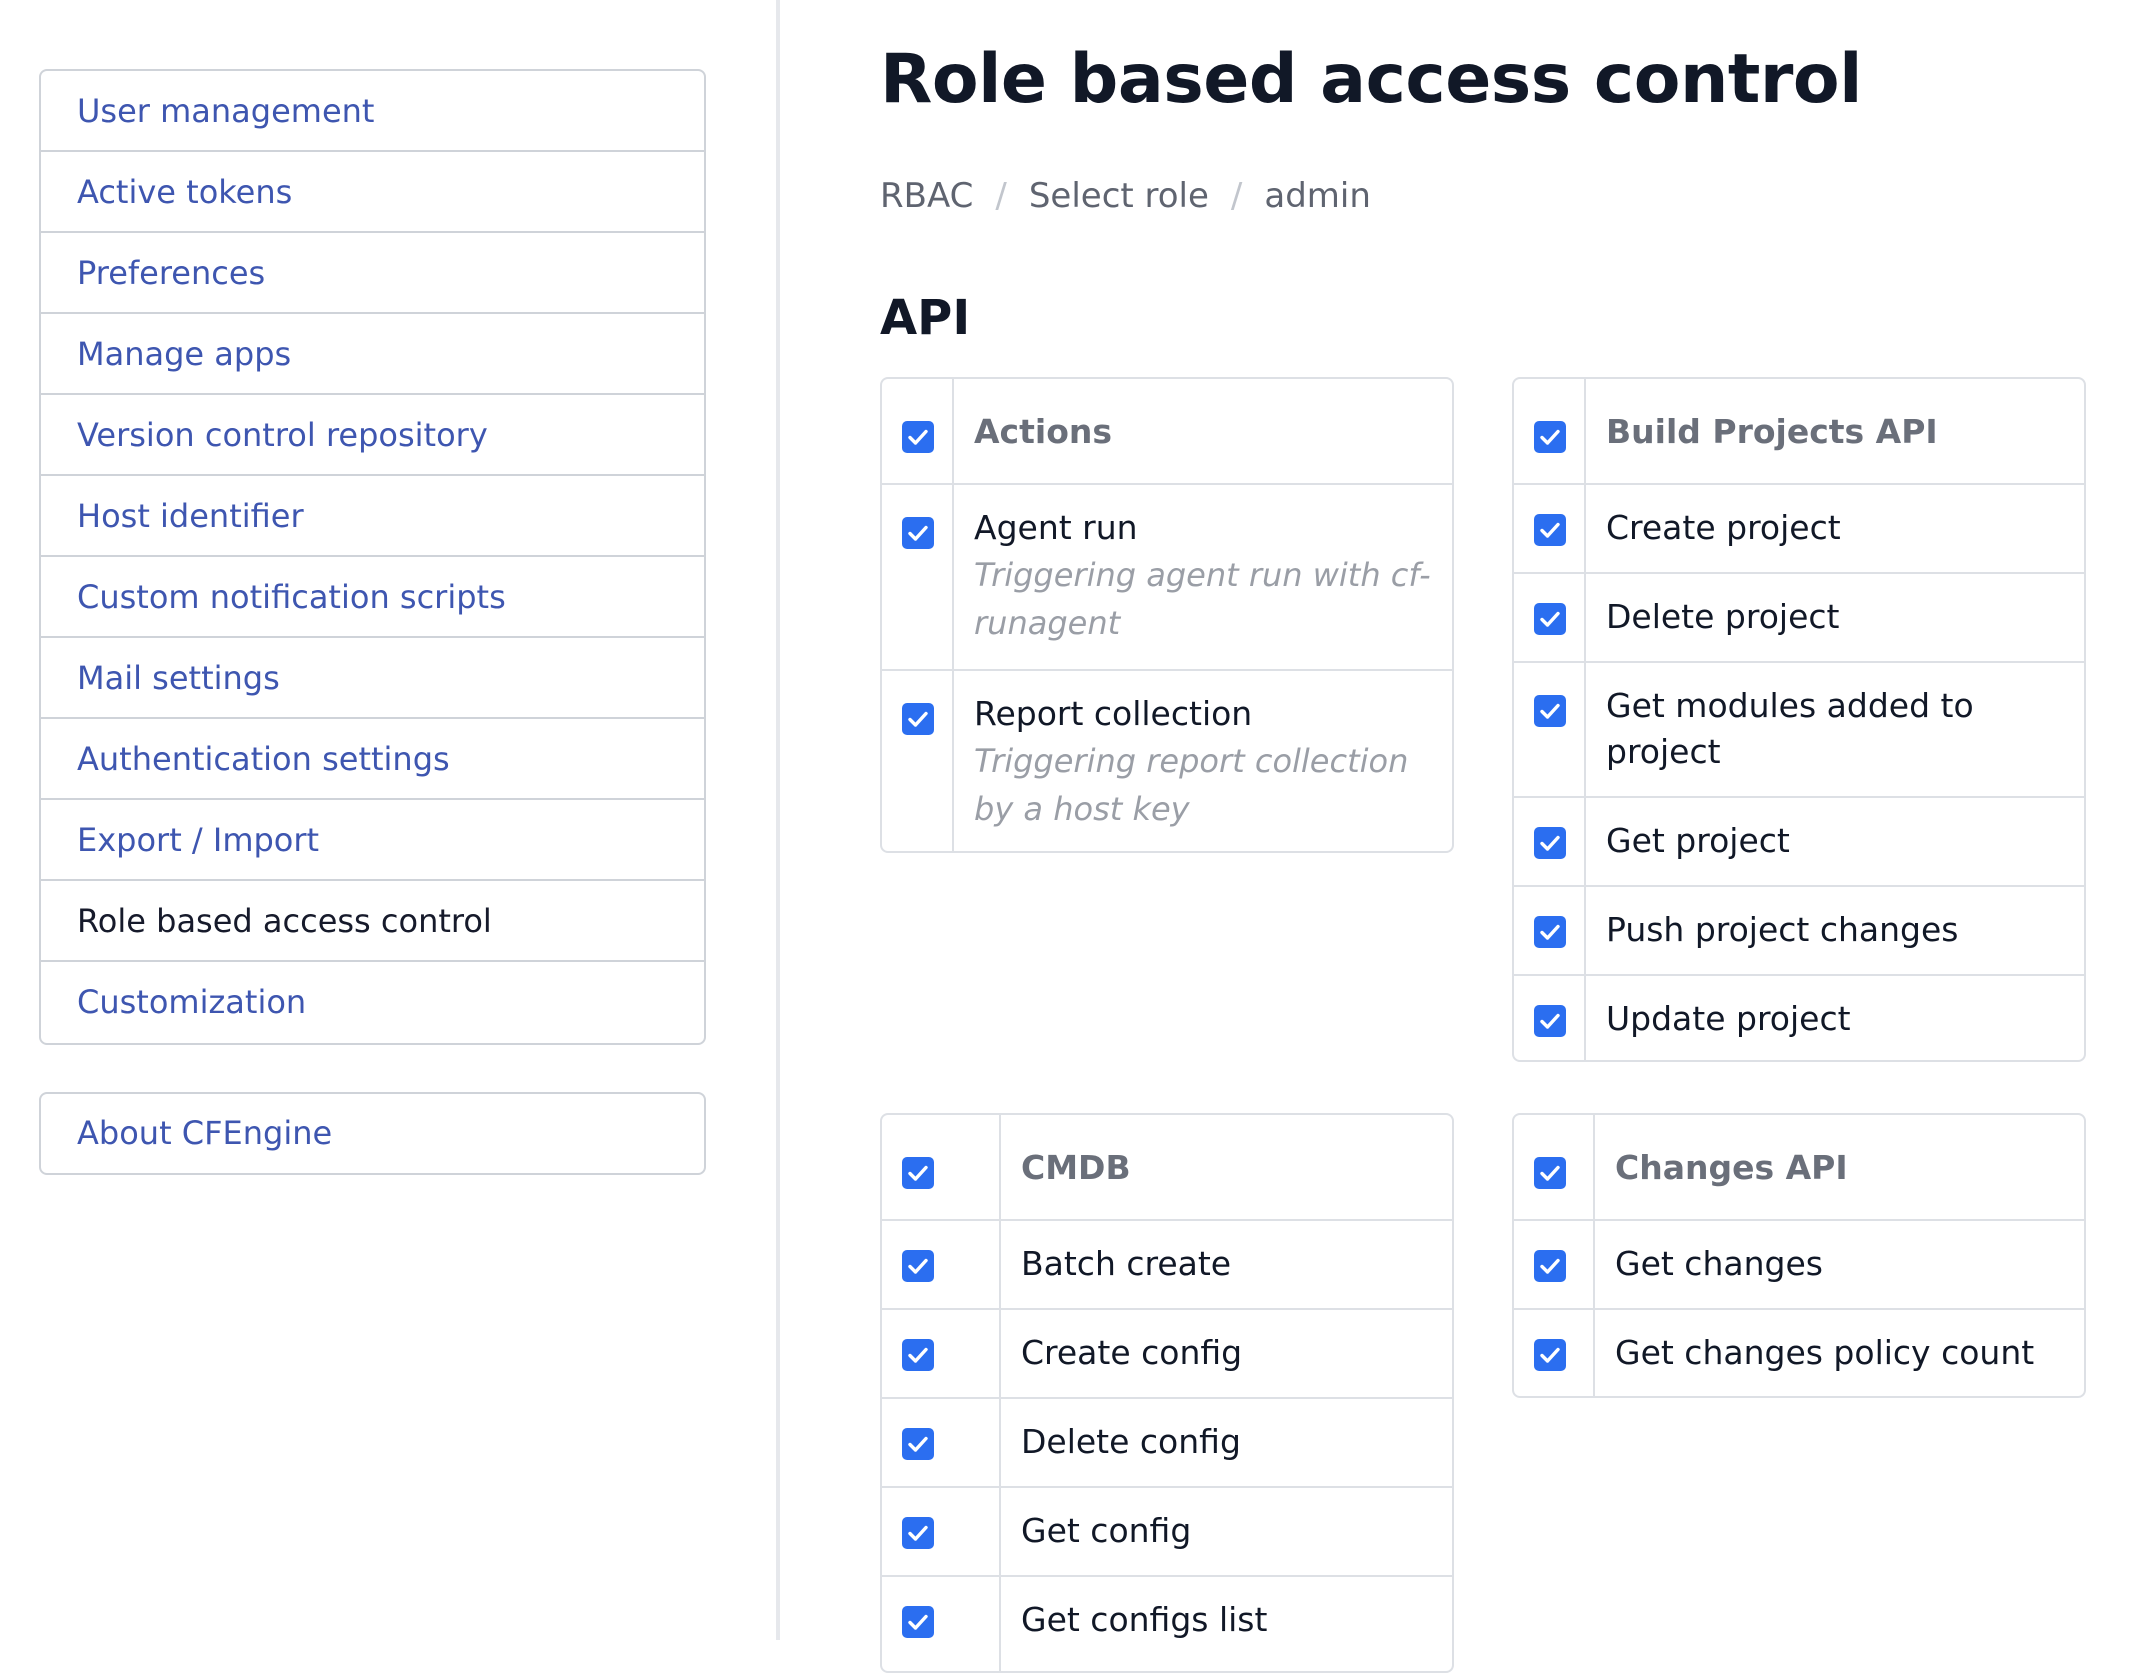  I want to click on sidebar-item-user-management: User management, so click(372, 111).